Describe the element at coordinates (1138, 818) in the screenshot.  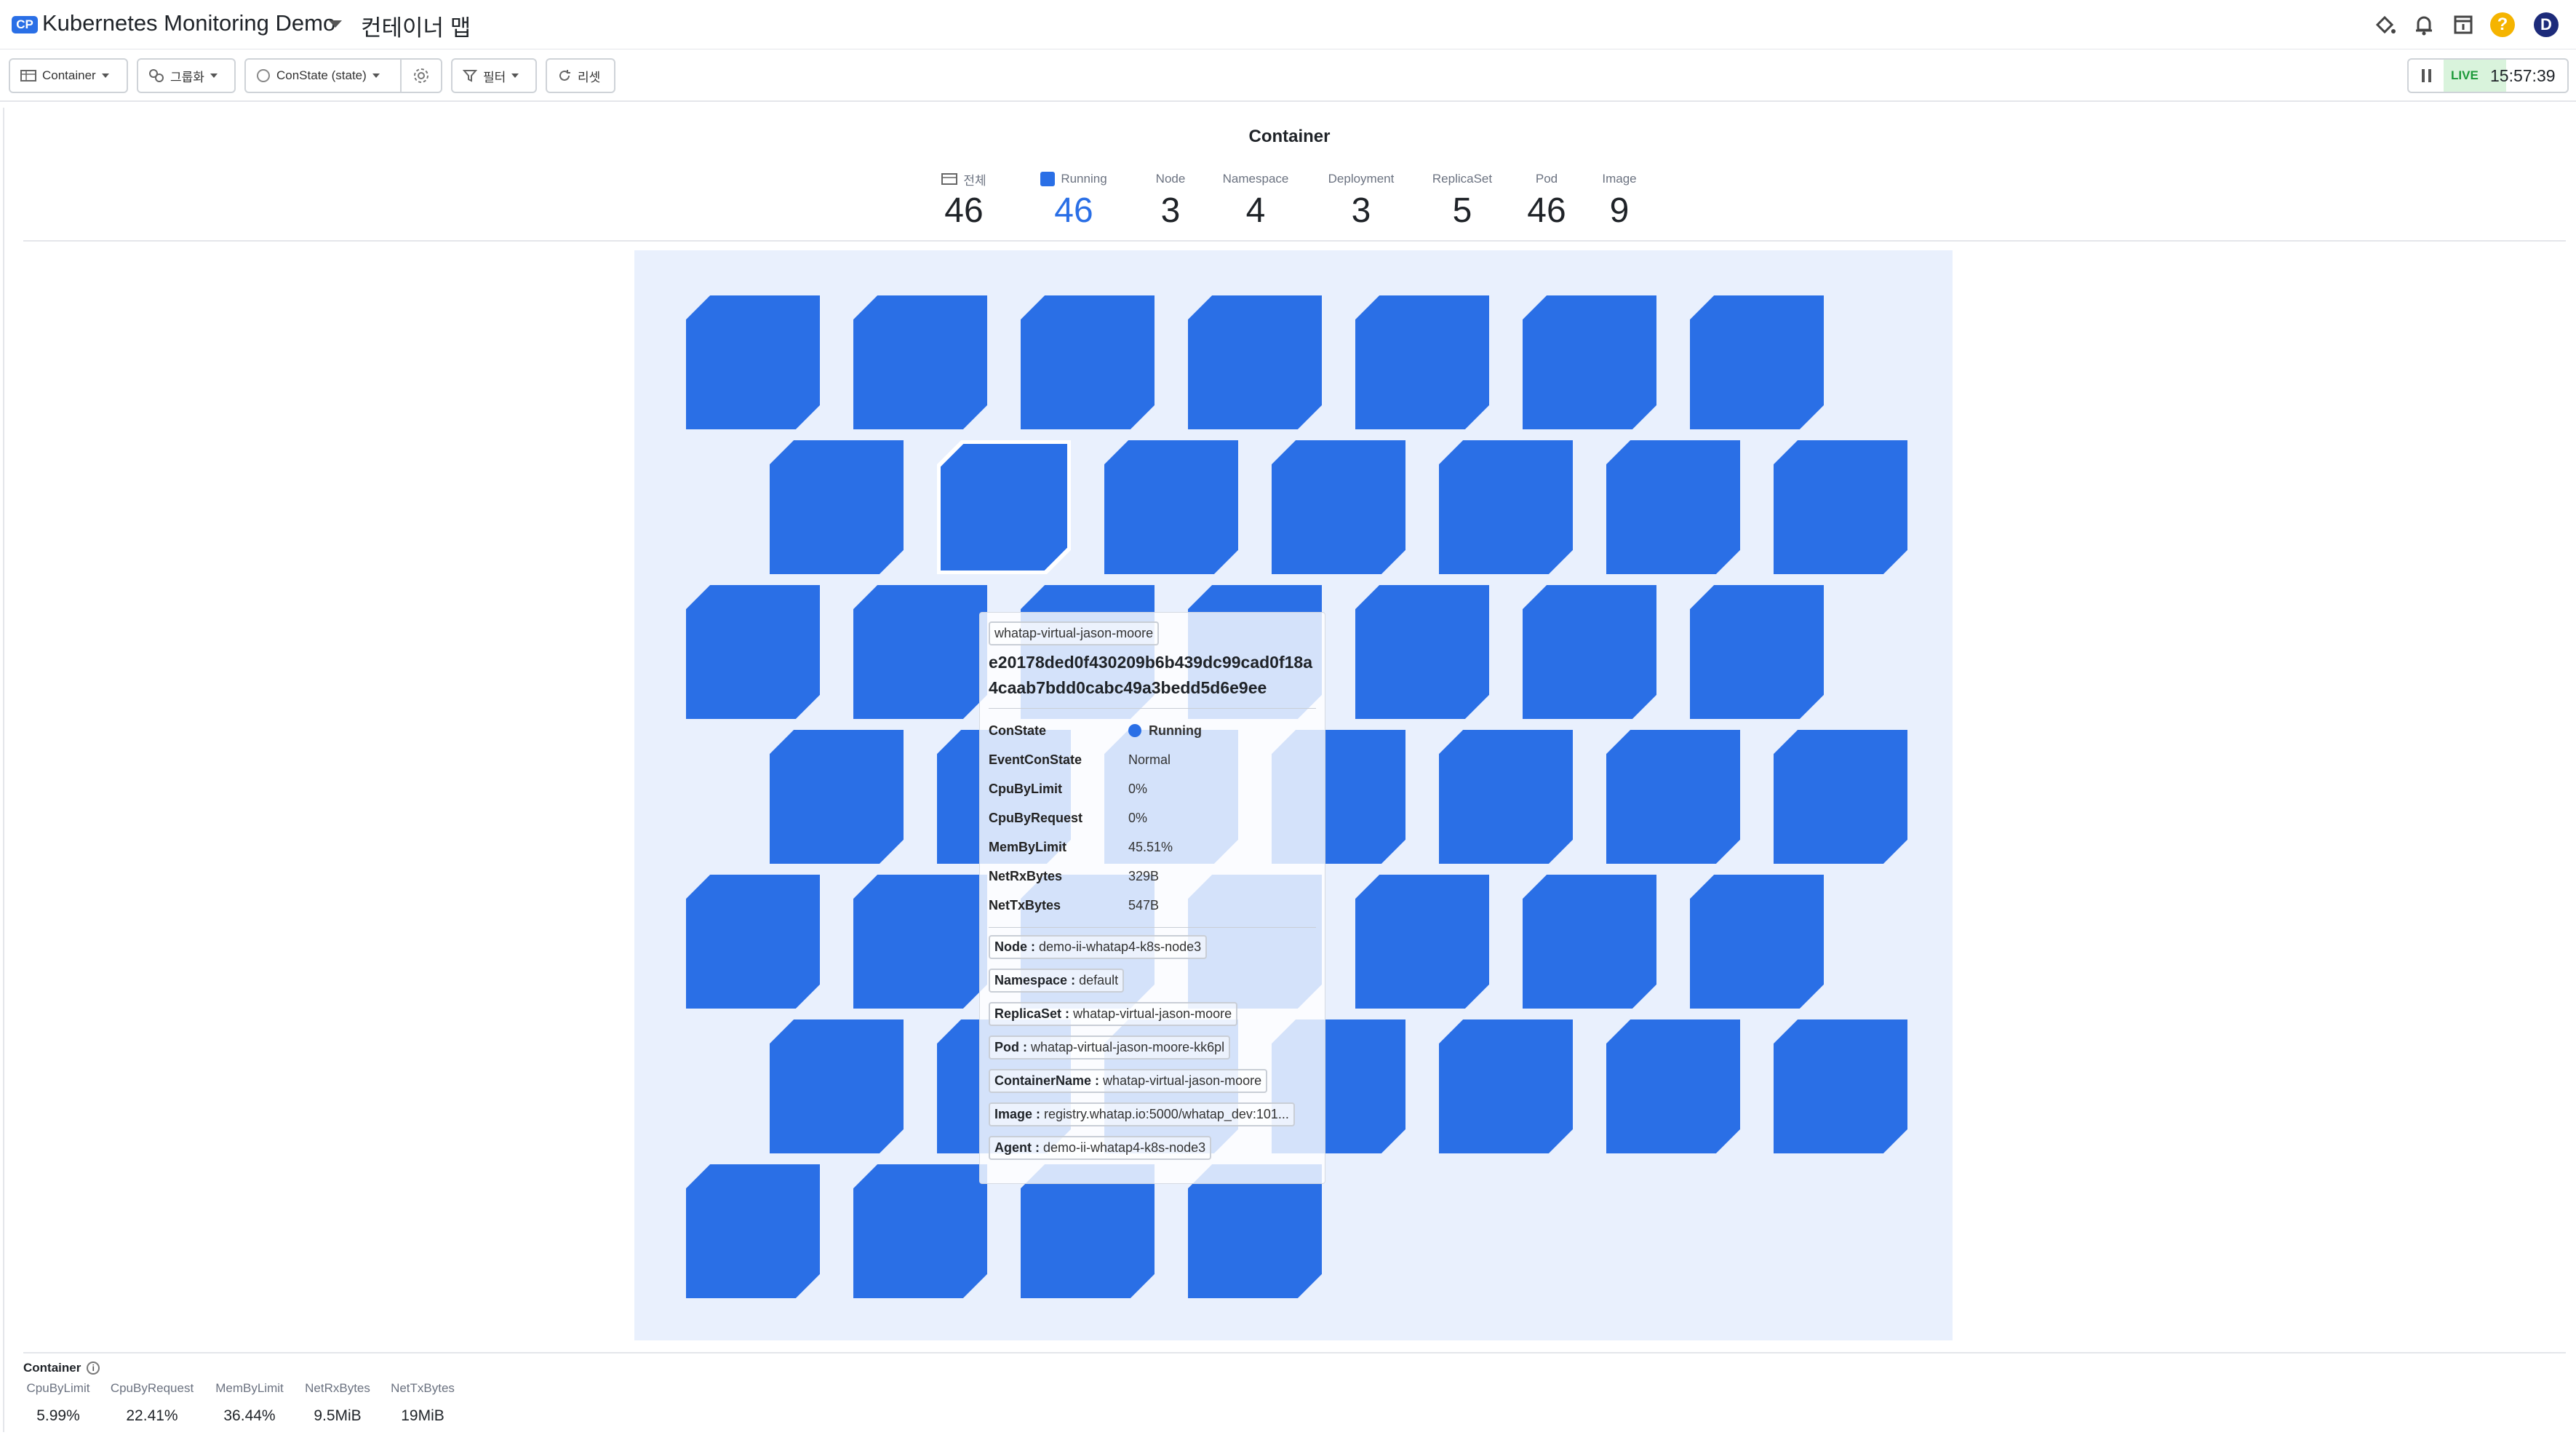
I see `metric-value: 0%` at that location.